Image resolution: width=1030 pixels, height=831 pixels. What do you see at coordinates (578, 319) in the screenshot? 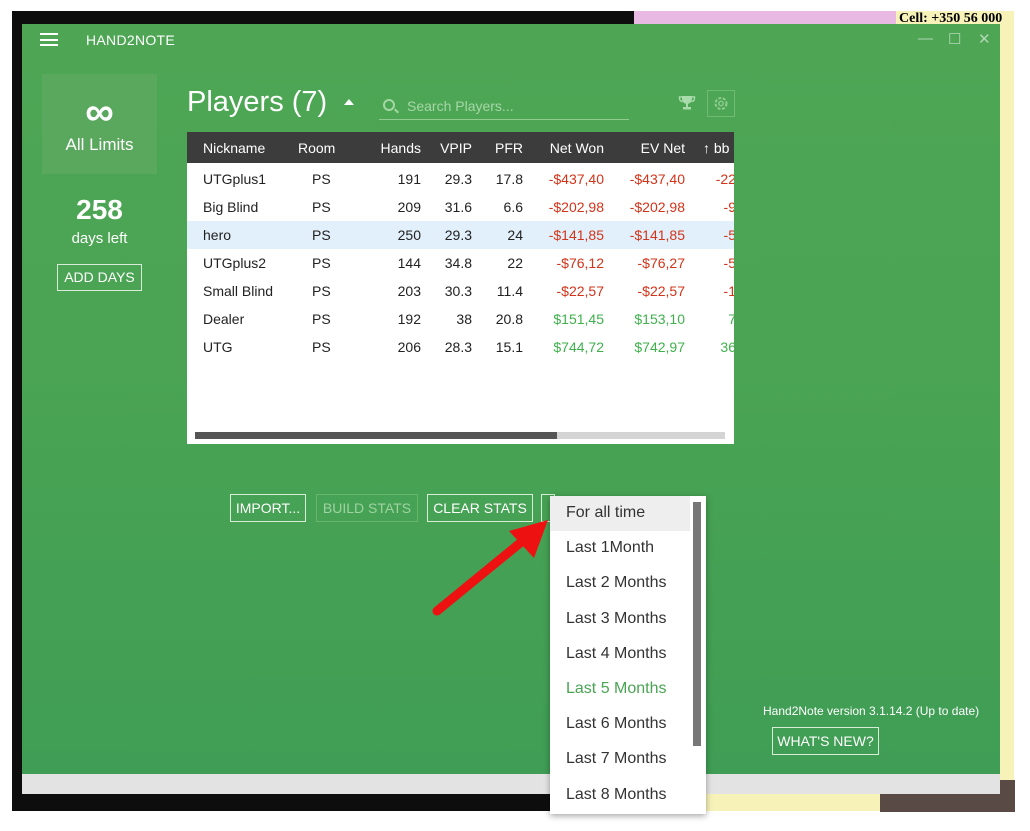
I see `cell-net-won: $151,45` at bounding box center [578, 319].